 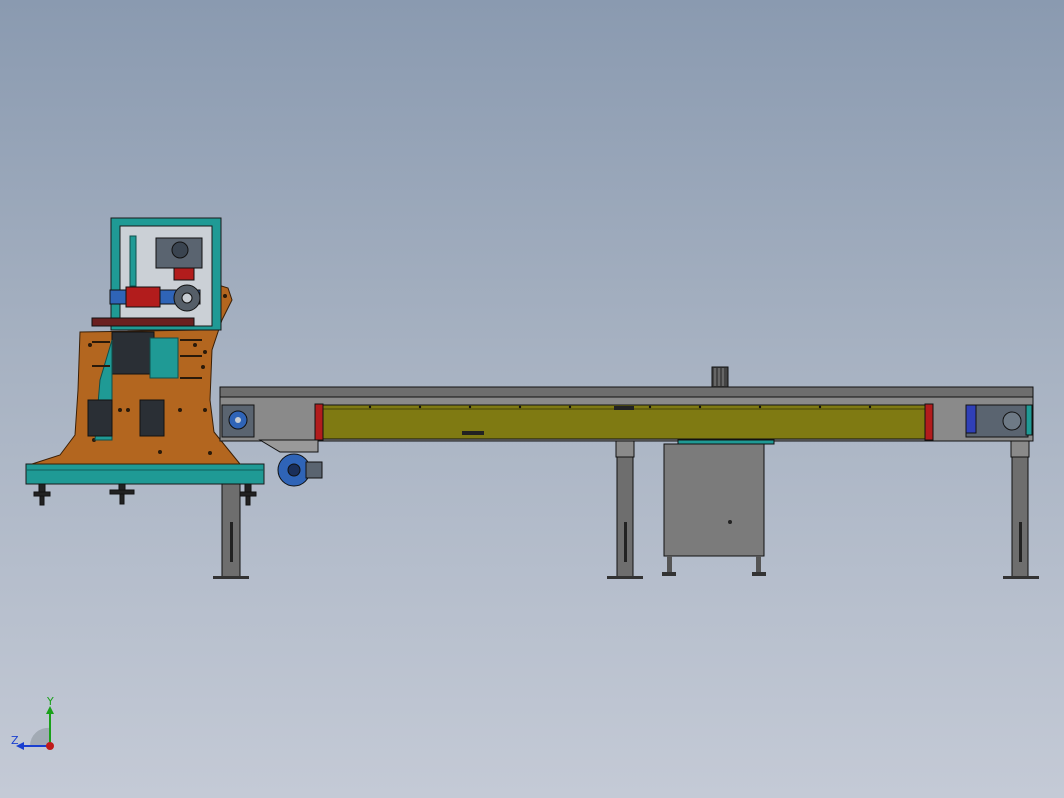 What do you see at coordinates (143, 297) in the screenshot?
I see `red-block` at bounding box center [143, 297].